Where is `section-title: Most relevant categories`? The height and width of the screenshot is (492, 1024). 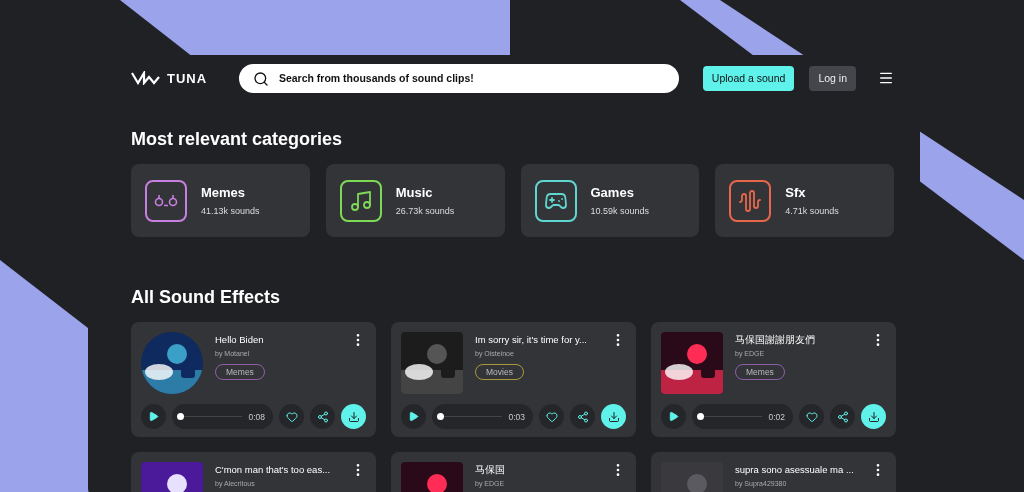
section-title: Most relevant categories is located at coordinates (237, 139).